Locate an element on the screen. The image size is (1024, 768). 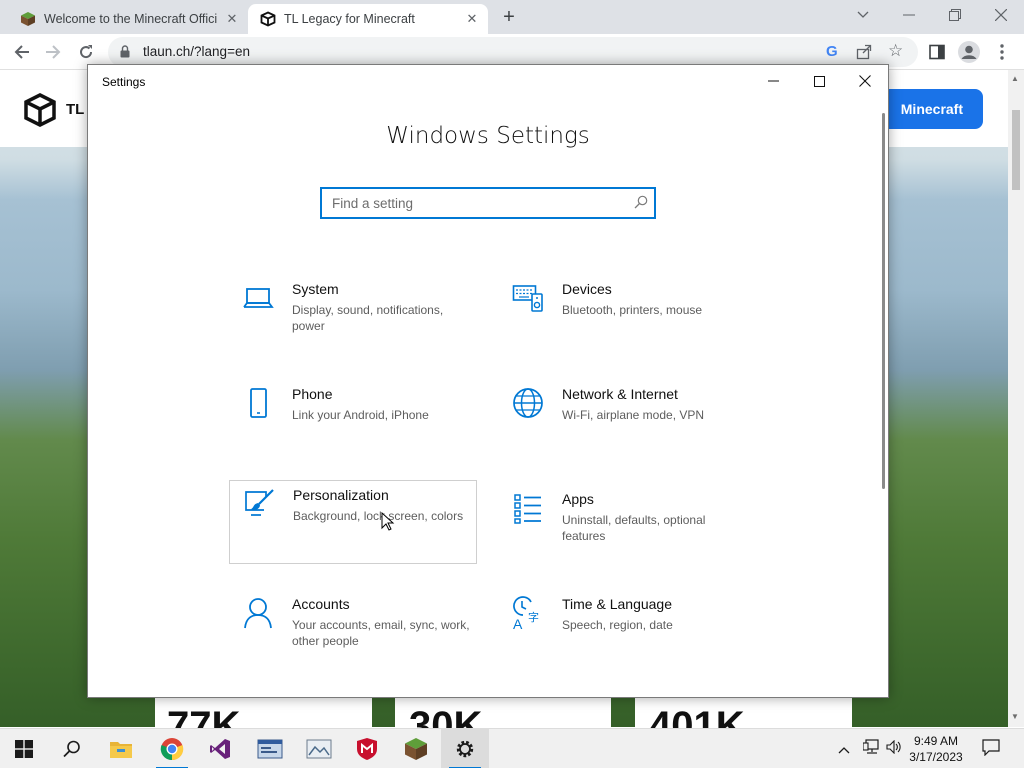
search-box is located at coordinates (488, 203).